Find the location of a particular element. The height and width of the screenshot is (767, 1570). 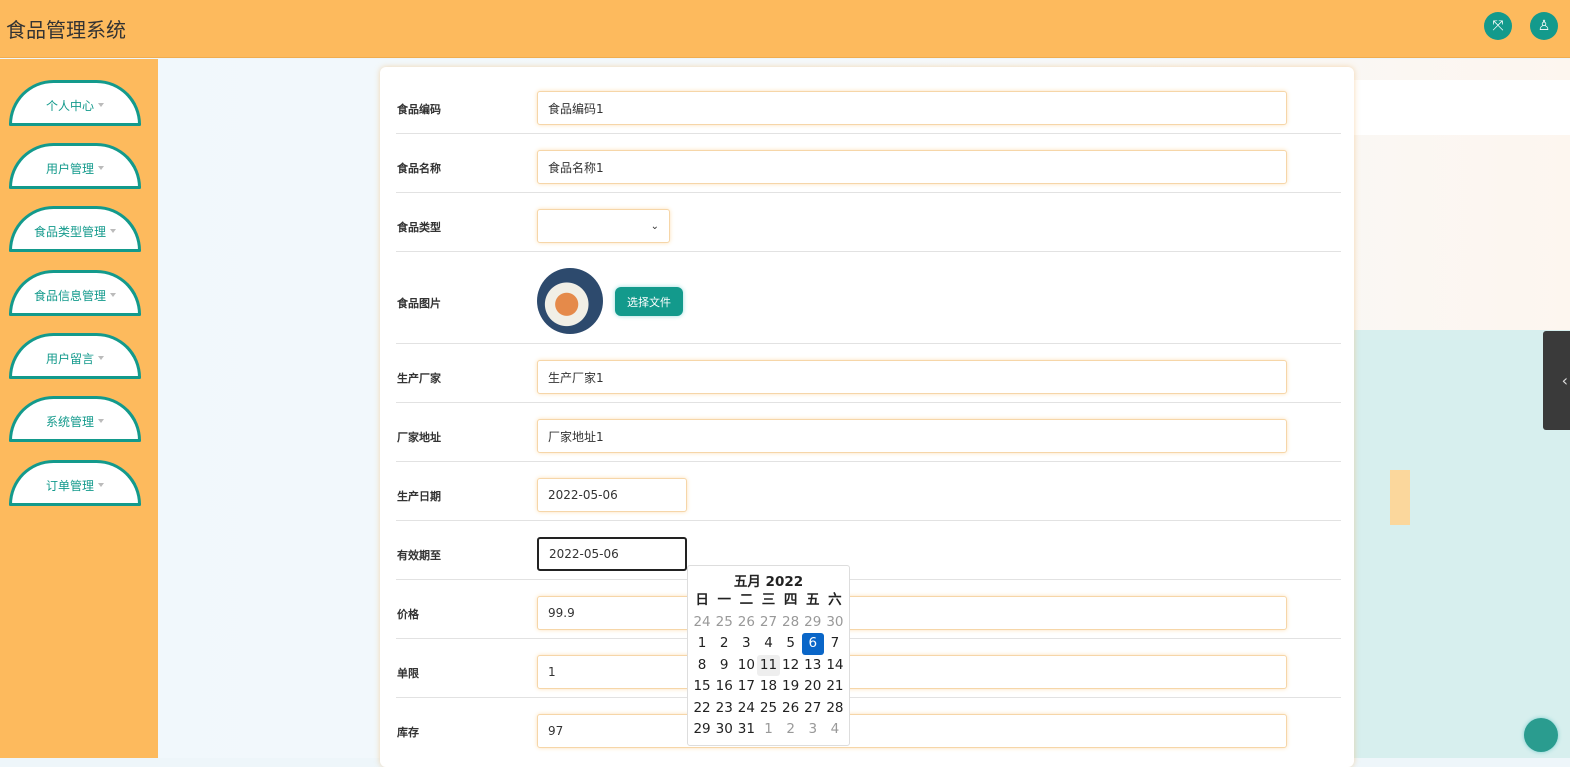

row-image: 食品图片 选择文件 is located at coordinates (868, 298).